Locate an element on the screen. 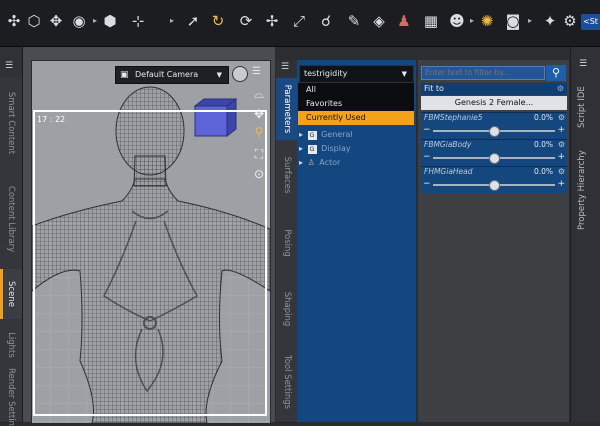  rotate-tool-icon: ↻ is located at coordinates (218, 21).